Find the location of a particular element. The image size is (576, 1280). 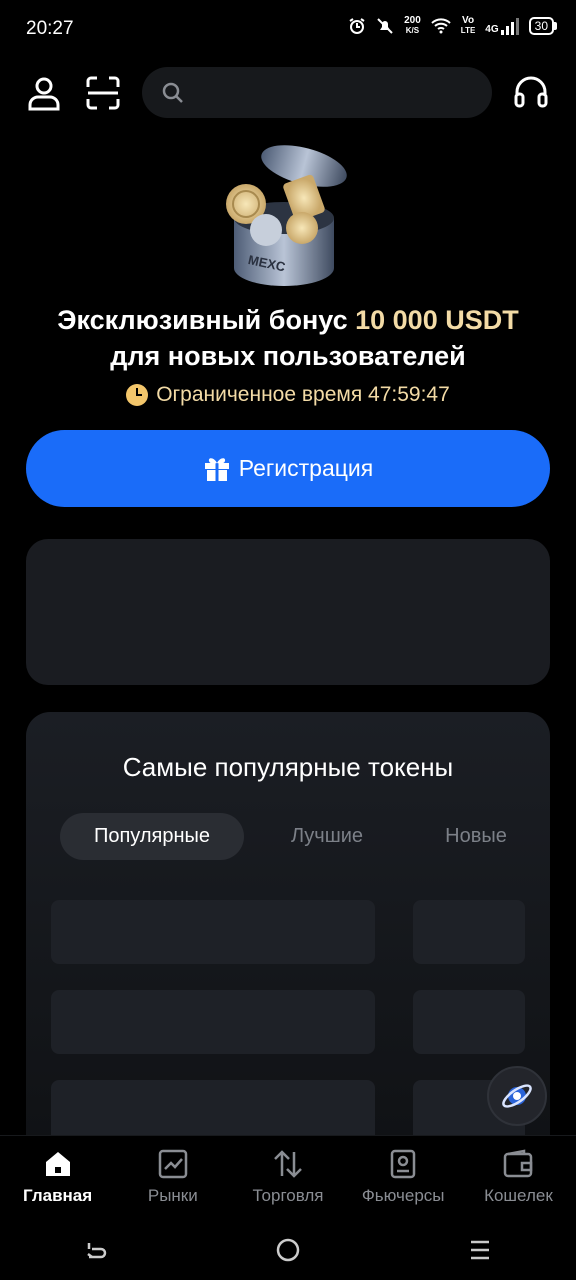

signal-indicator: 4G is located at coordinates (502, 26).